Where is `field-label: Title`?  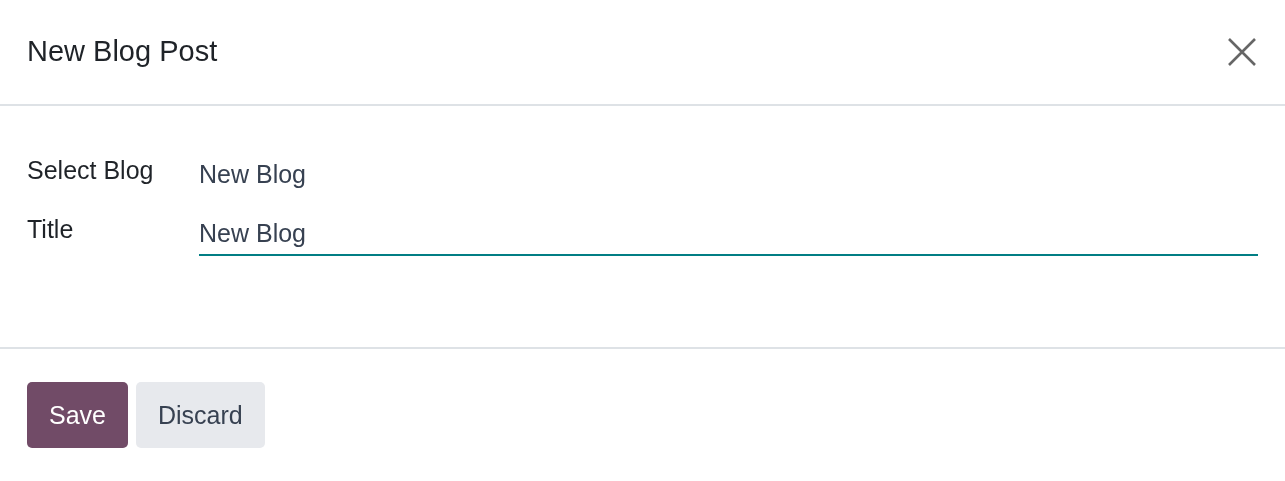
field-label: Title is located at coordinates (51, 229).